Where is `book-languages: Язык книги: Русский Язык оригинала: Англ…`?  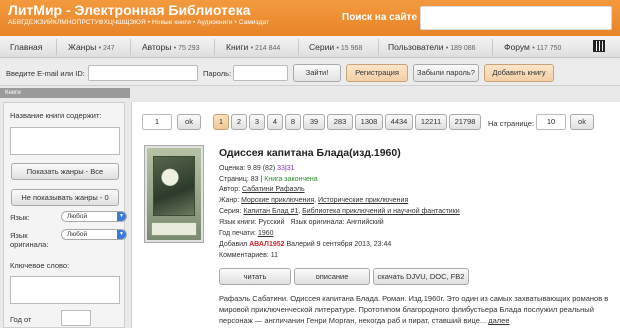 book-languages: Язык книги: Русский Язык оригинала: Англ… is located at coordinates (301, 222).